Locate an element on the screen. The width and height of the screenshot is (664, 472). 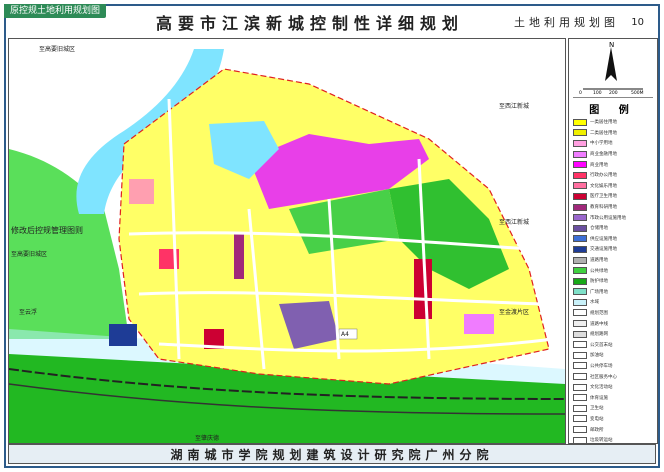
legend-item: 一类居住用地 is located at coordinates (614, 122).